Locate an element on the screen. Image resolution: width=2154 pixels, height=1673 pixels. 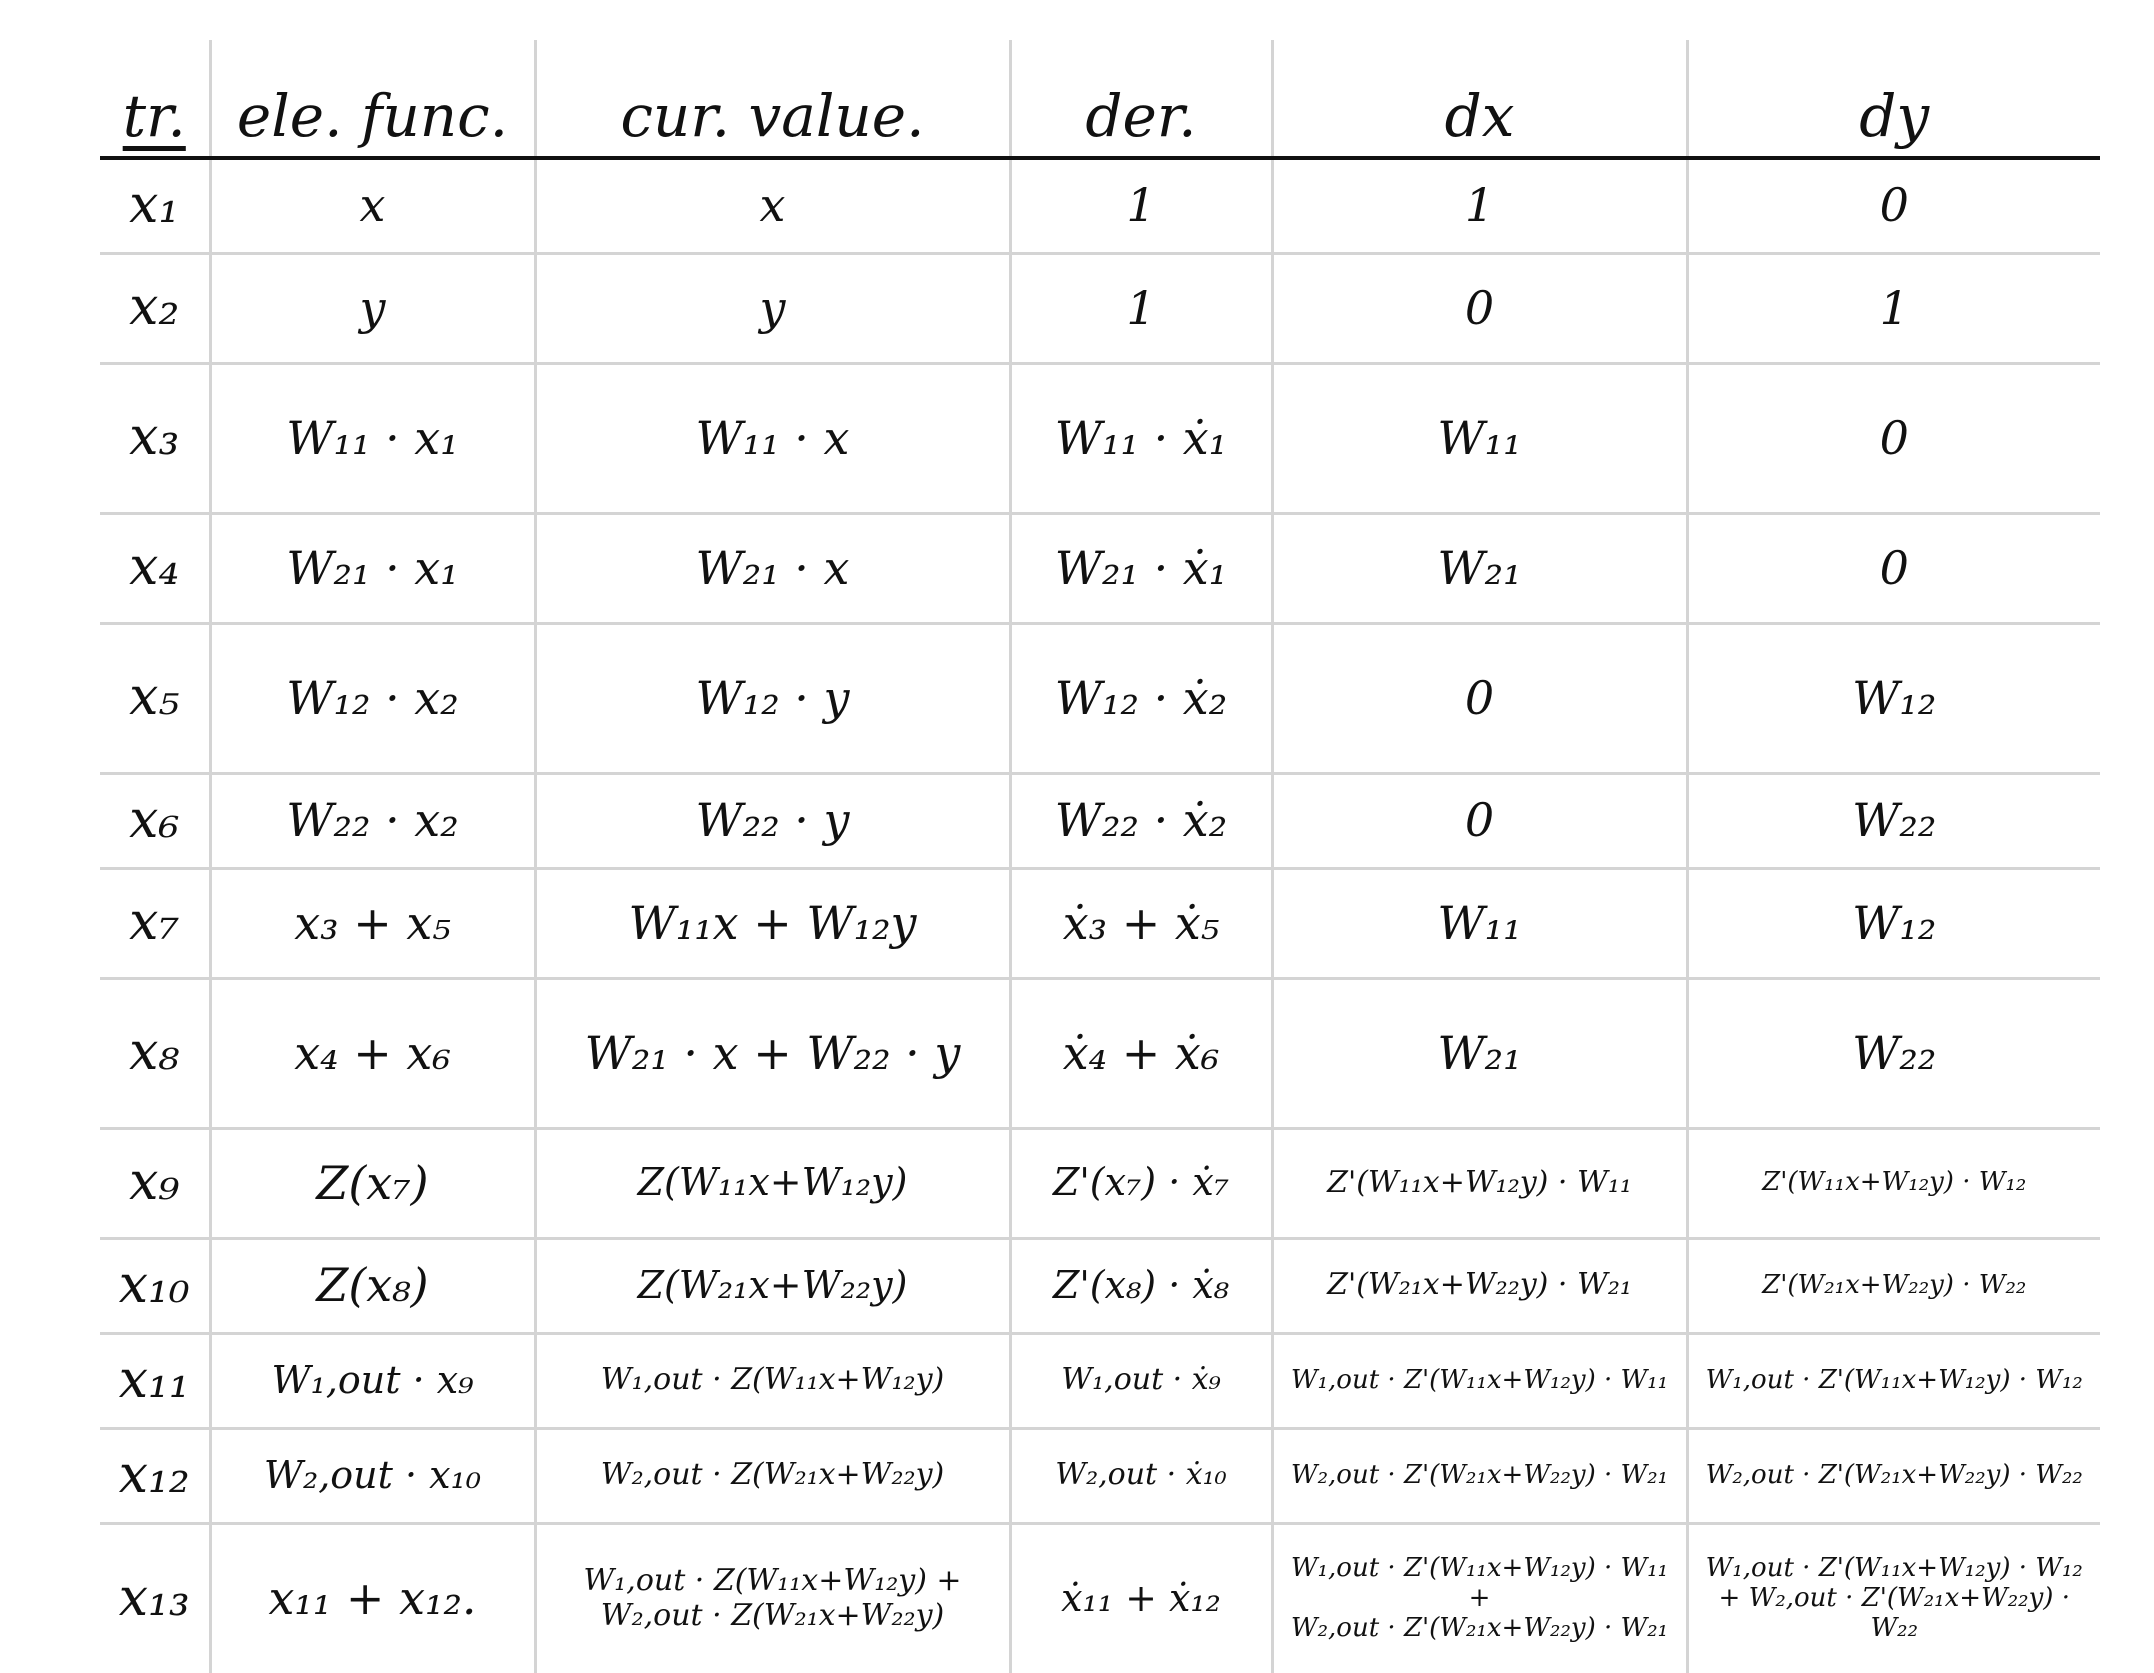
row-label: x₃ is located at coordinates (155, 437).